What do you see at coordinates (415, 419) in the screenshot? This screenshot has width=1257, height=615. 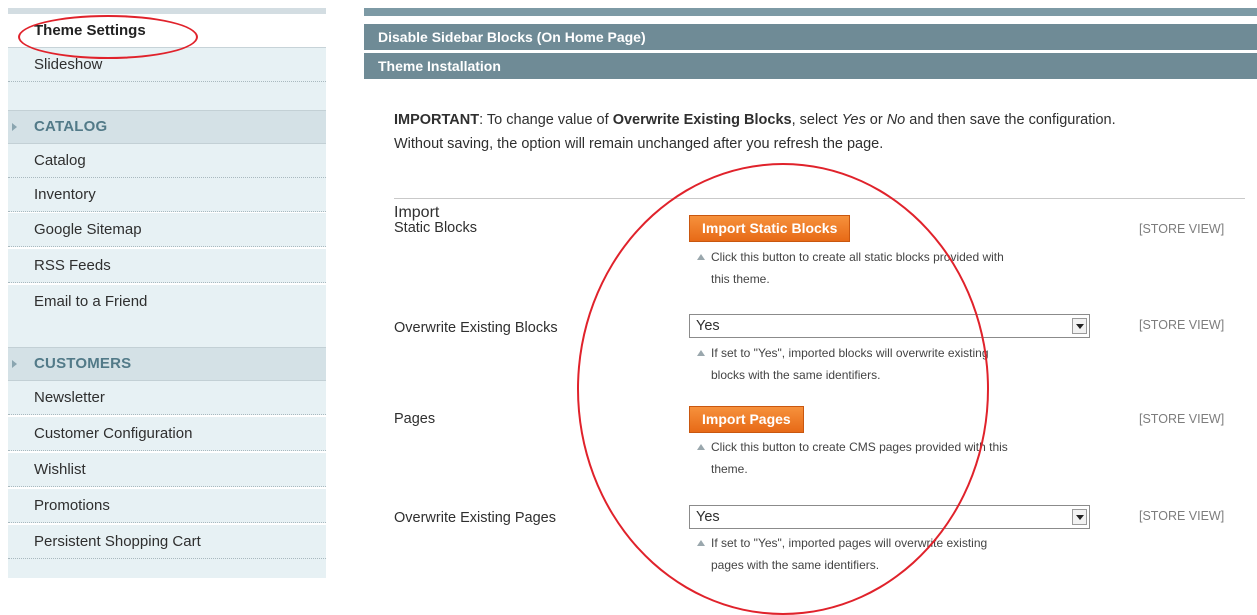 I see `pages-label: Pages` at bounding box center [415, 419].